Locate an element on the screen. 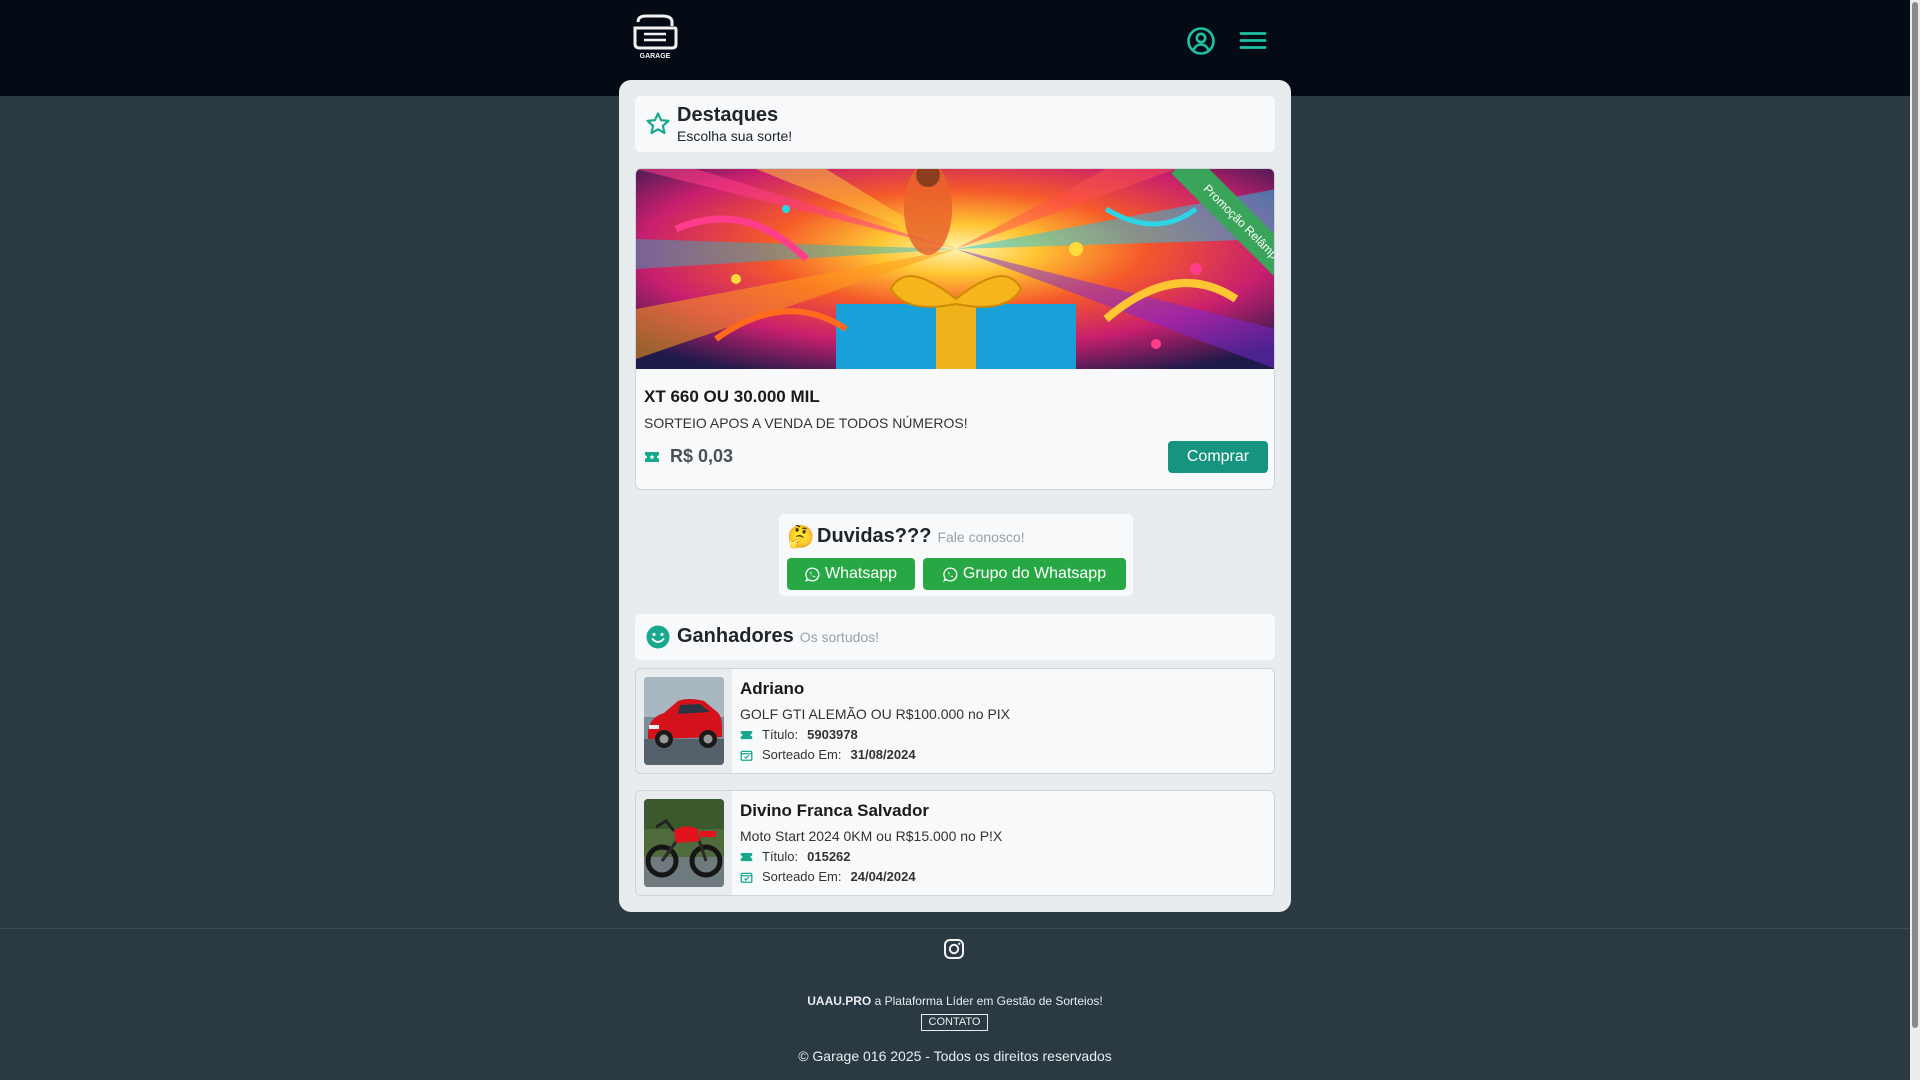 Image resolution: width=1920 pixels, height=1080 pixels. winner-draw-date: 31/08/2024 is located at coordinates (883, 754).